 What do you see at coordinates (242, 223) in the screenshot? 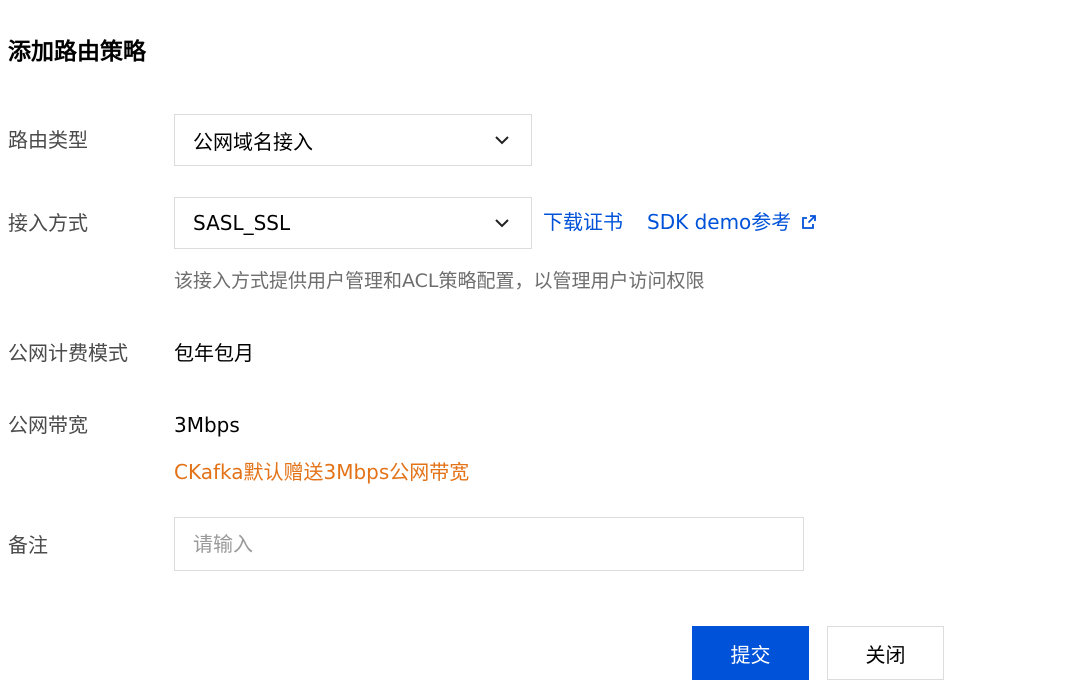
I see `access-method-value: SASL_SSL` at bounding box center [242, 223].